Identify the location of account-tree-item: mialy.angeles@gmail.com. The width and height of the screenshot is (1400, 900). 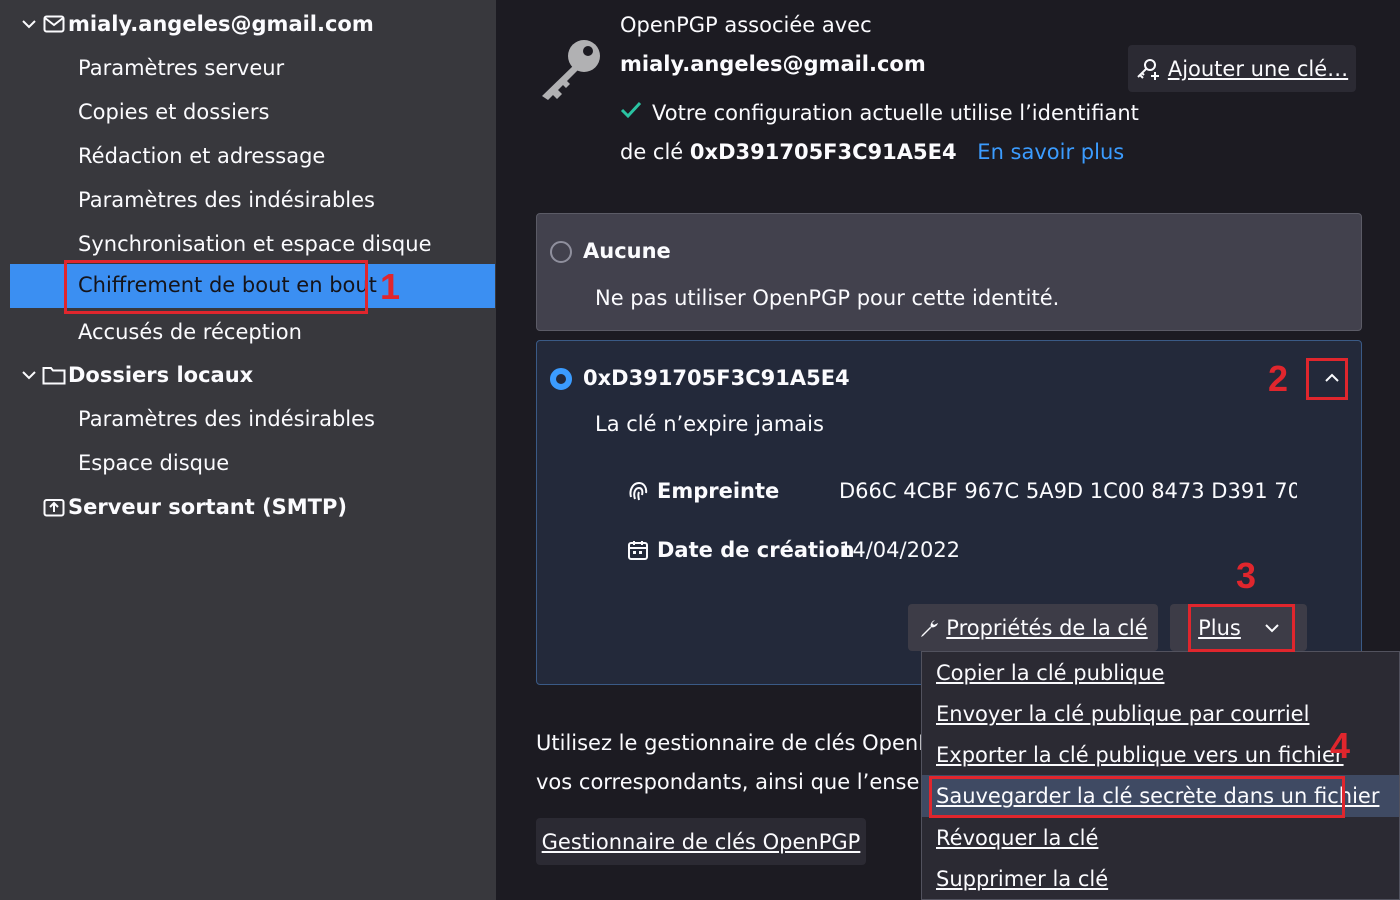
(197, 24).